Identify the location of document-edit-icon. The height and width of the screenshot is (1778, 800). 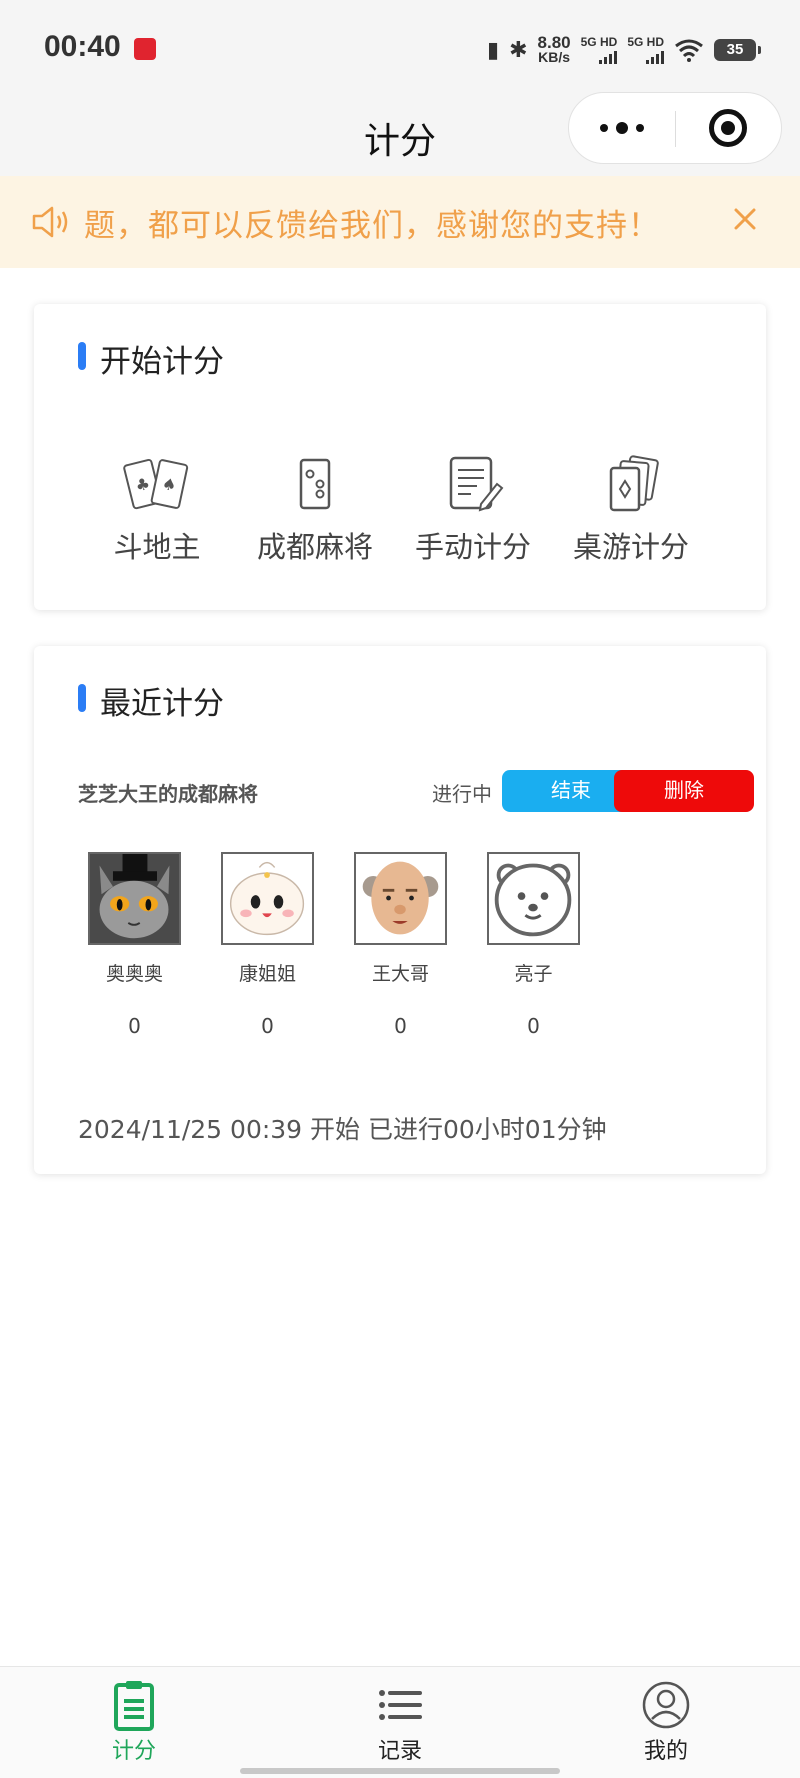
(476, 484).